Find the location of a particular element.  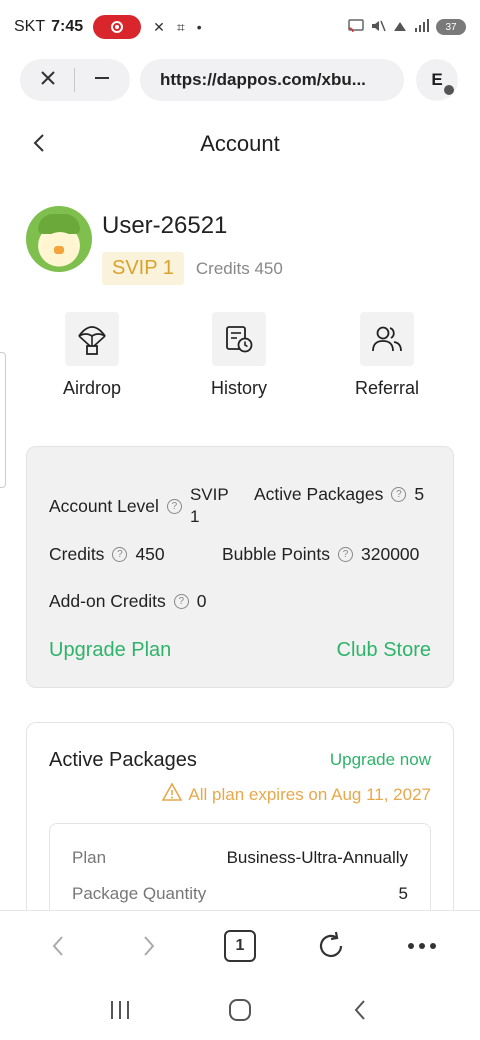

history-label: History is located at coordinates (238, 388).